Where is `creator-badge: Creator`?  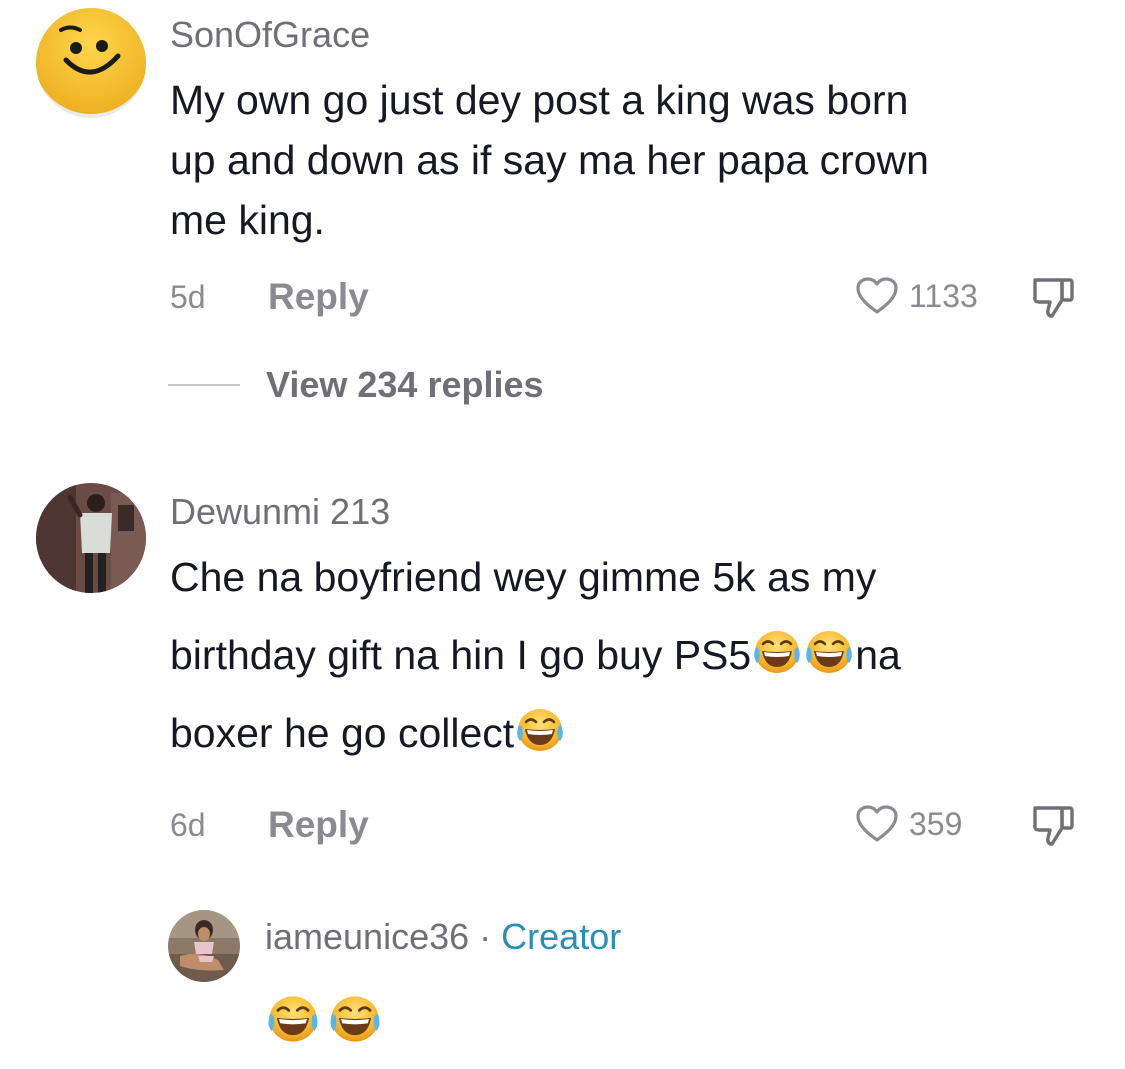
creator-badge: Creator is located at coordinates (561, 936).